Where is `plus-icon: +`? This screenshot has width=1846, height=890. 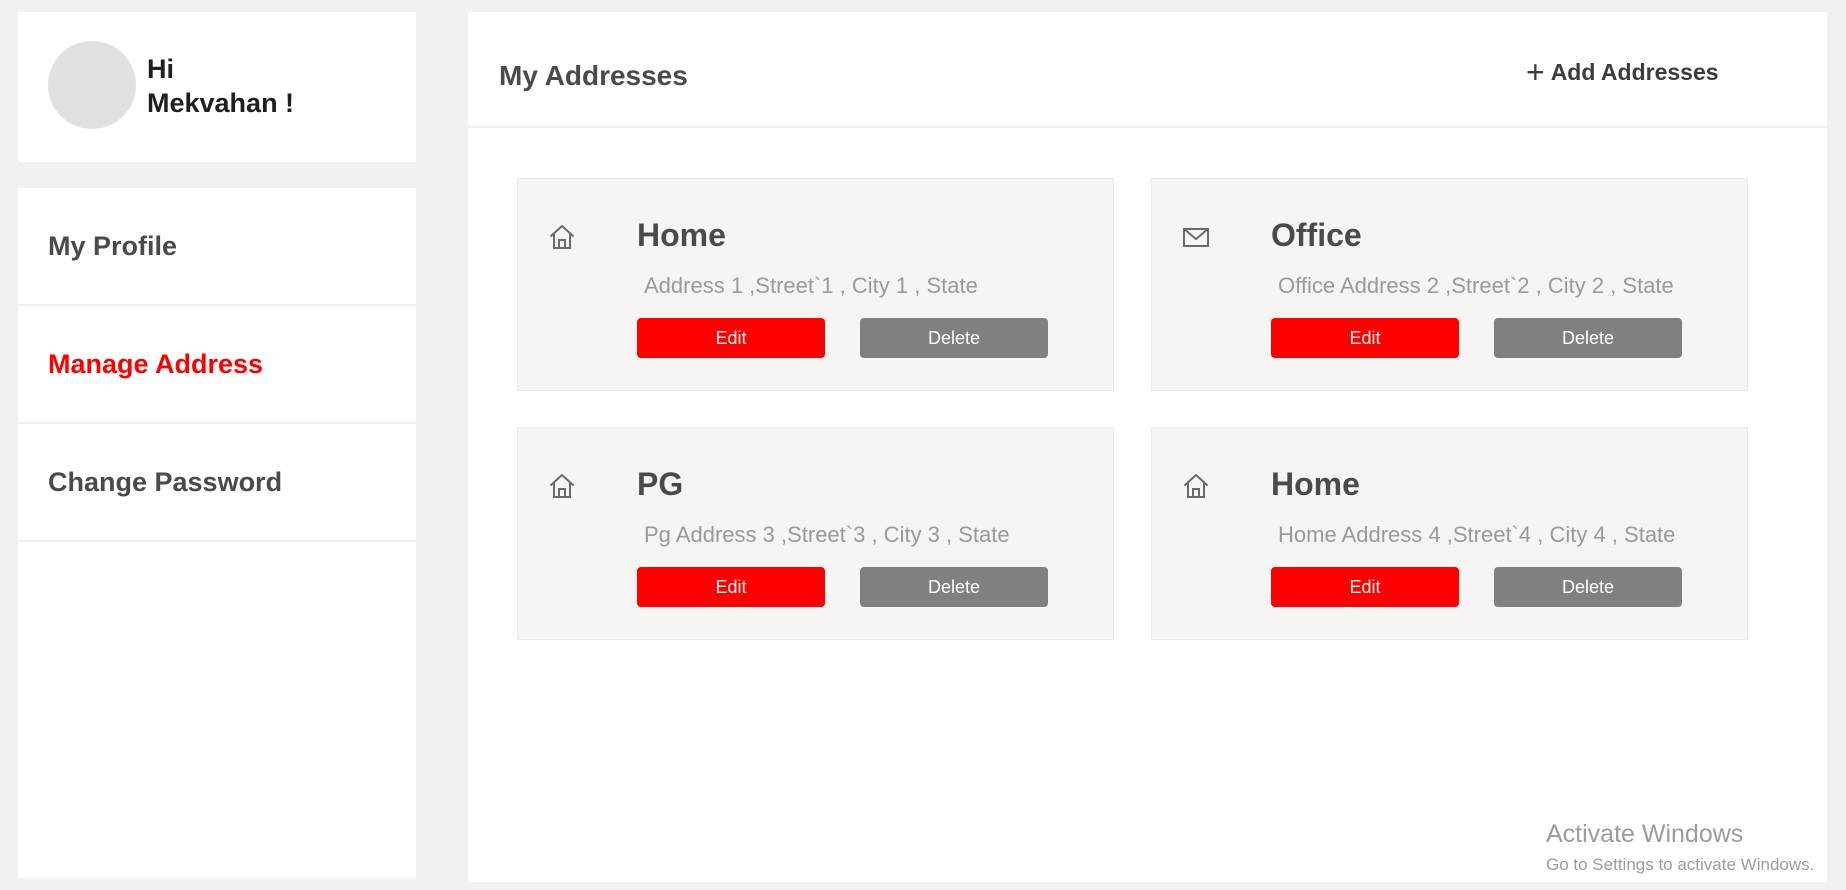 plus-icon: + is located at coordinates (1535, 72).